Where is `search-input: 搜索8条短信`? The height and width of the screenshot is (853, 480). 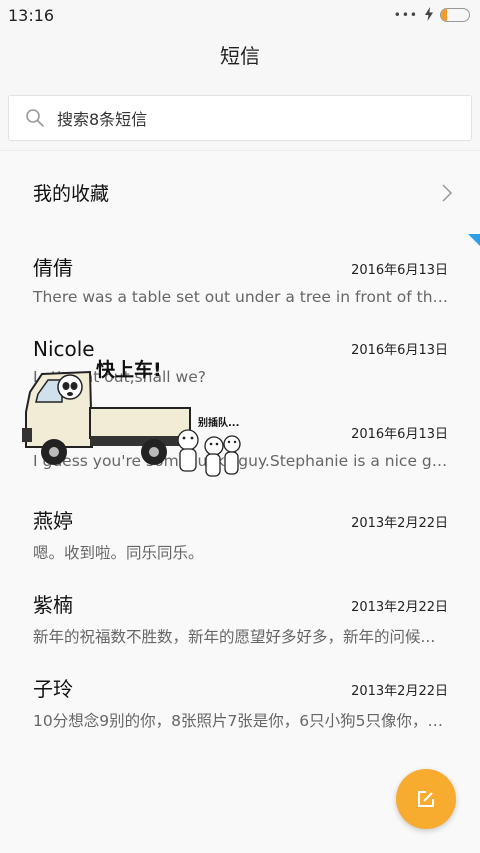
search-input: 搜索8条短信 is located at coordinates (240, 118).